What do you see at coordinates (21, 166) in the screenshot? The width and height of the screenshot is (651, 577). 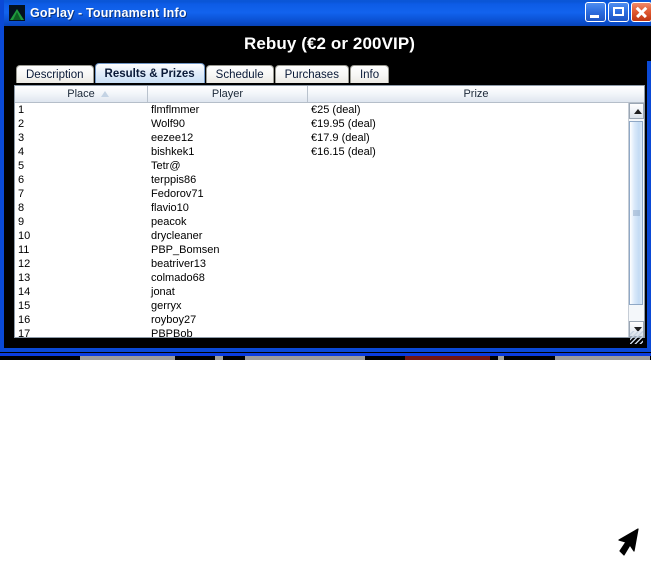 I see `cell-place: 5` at bounding box center [21, 166].